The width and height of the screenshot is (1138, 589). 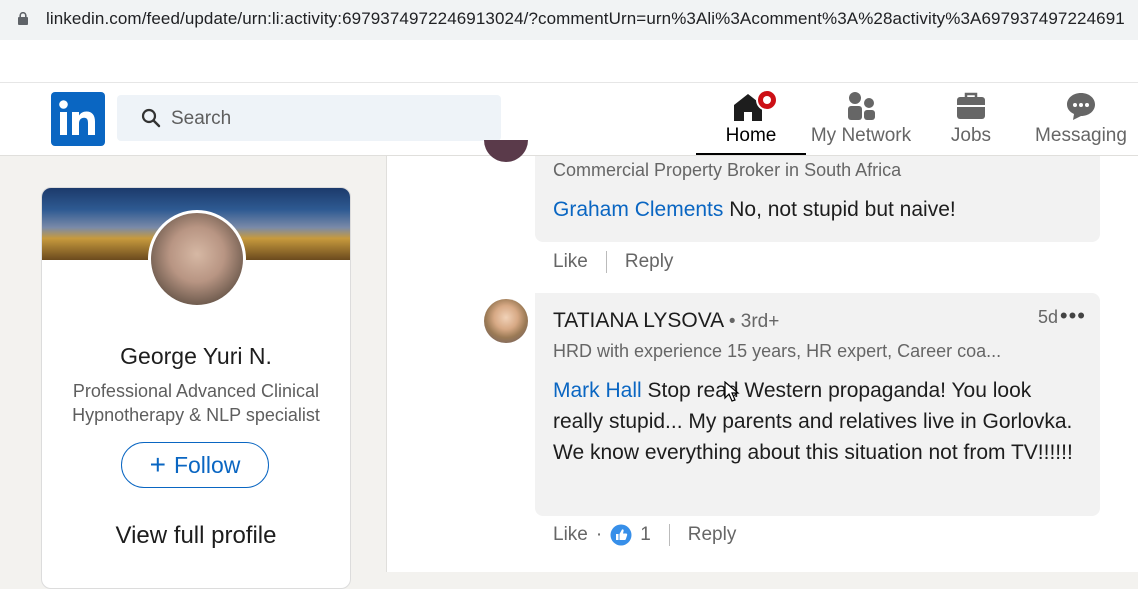 What do you see at coordinates (638, 320) in the screenshot?
I see `author-name: TATIANA LYSOVA` at bounding box center [638, 320].